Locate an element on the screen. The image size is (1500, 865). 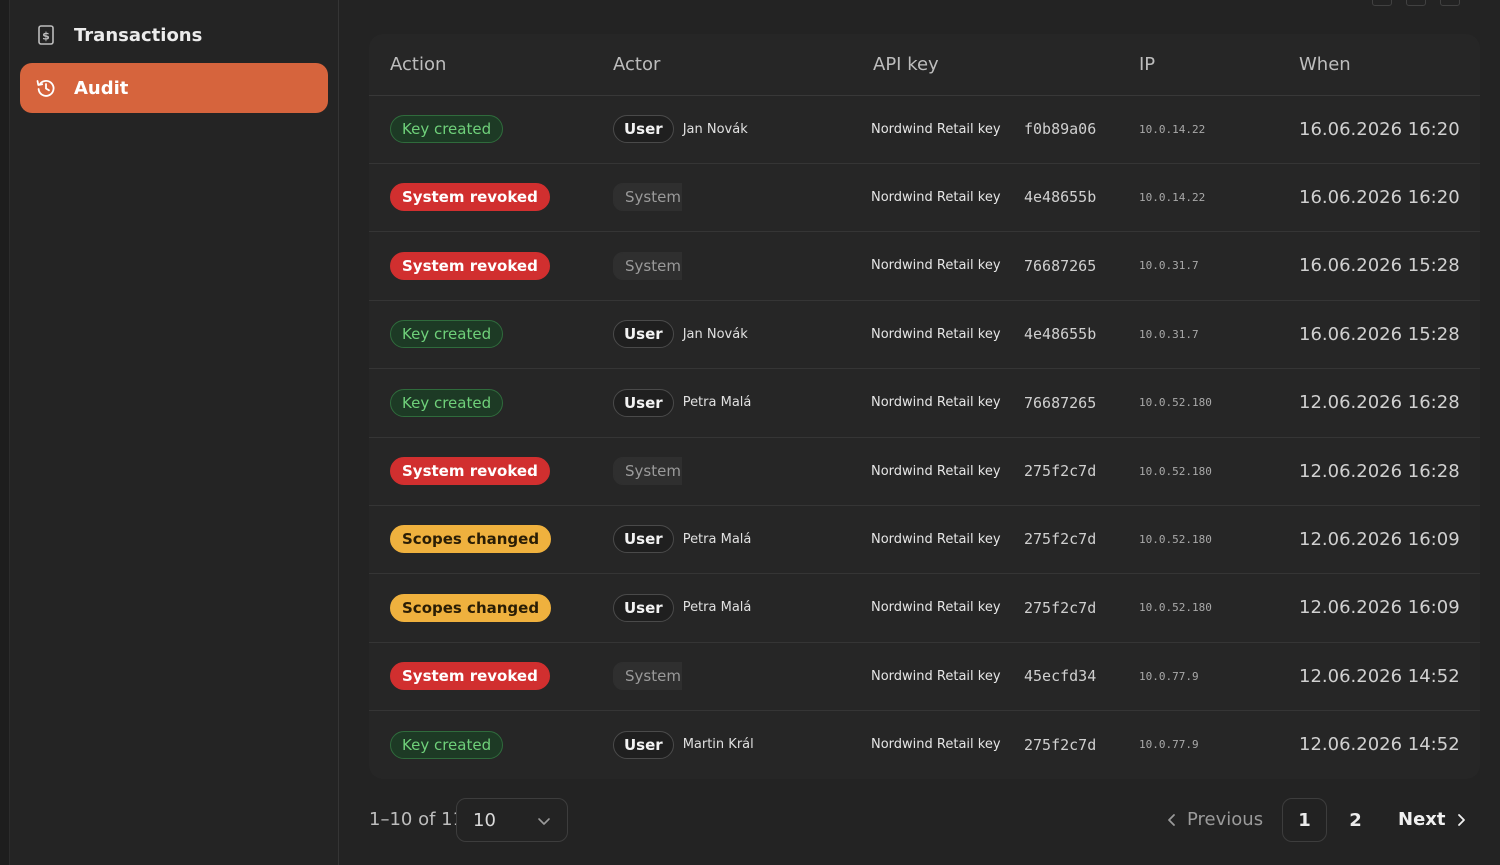
ip-cell: 10.0.31.7 is located at coordinates (1169, 266).